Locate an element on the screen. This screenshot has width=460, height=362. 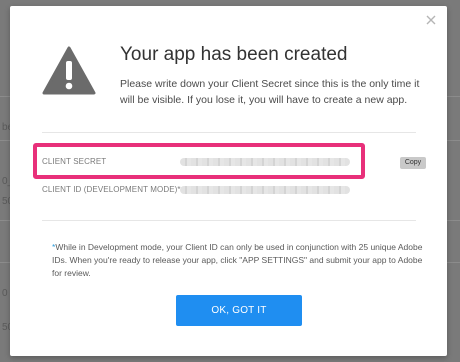
background-text: 0 is located at coordinates (5, 293).